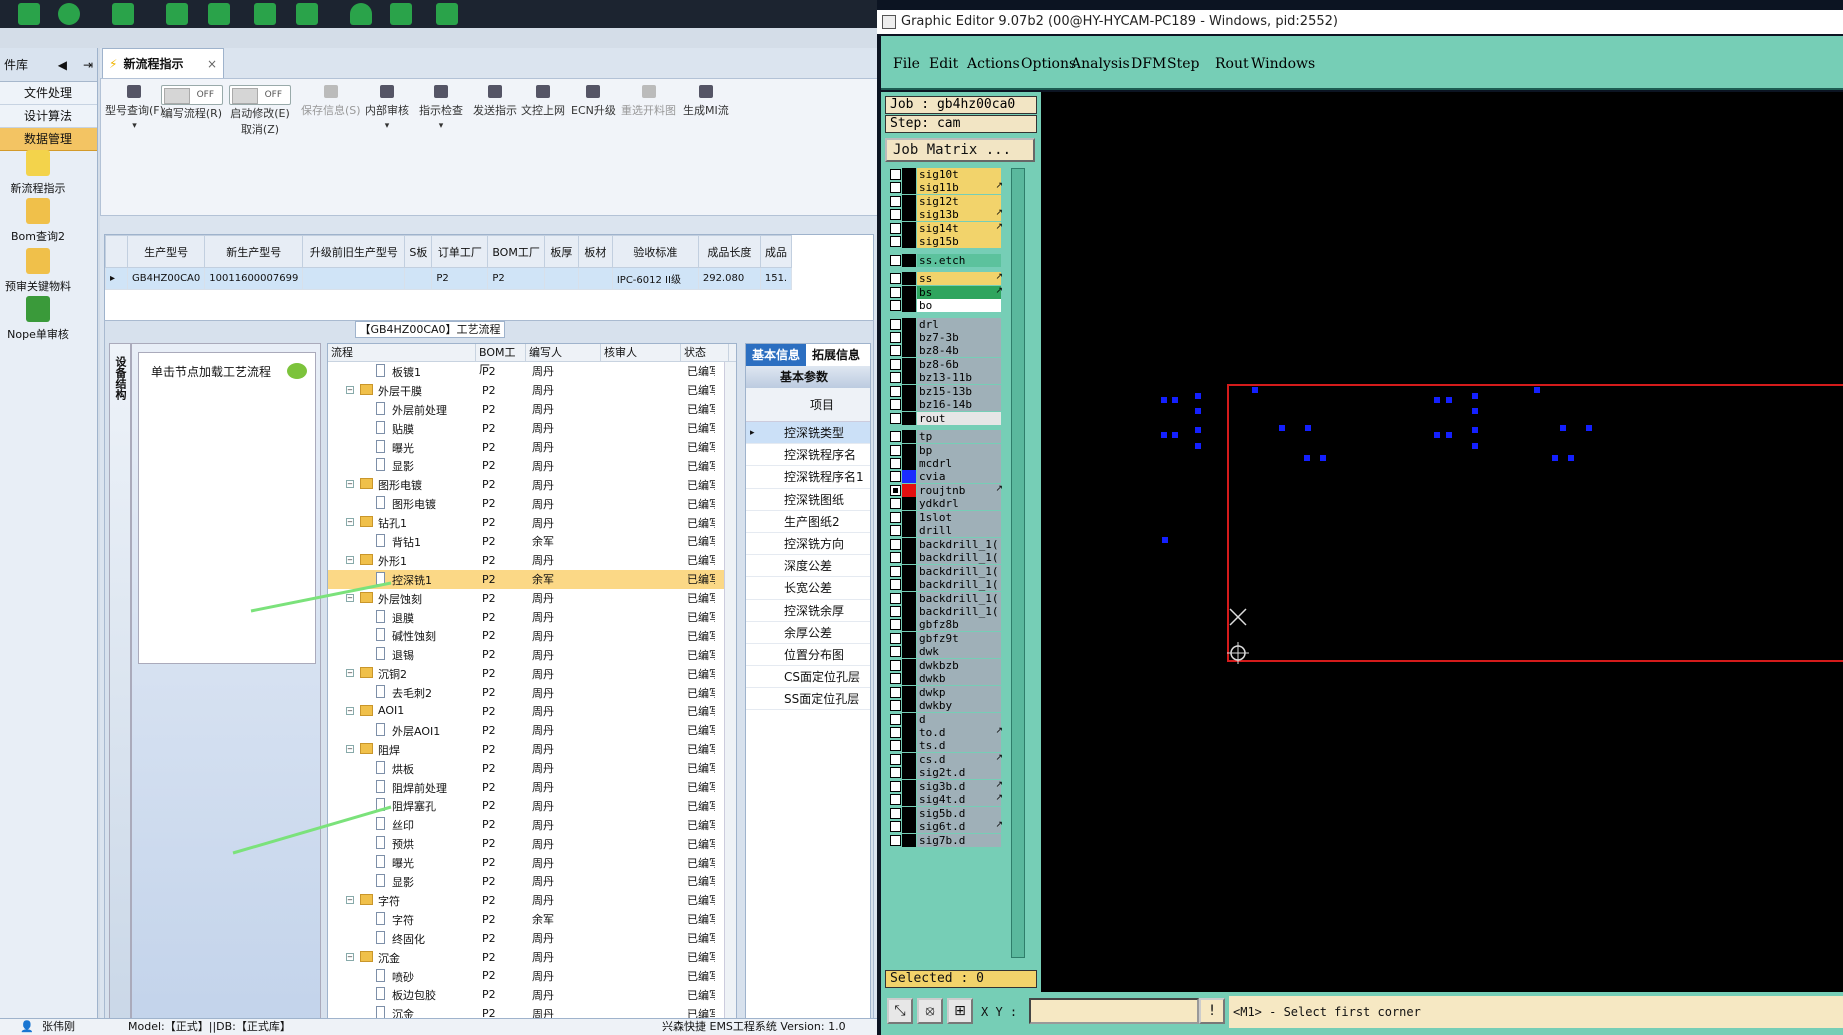 The height and width of the screenshot is (1035, 1843). Describe the element at coordinates (729, 251) in the screenshot. I see `grid-column-header: 成品长度` at that location.